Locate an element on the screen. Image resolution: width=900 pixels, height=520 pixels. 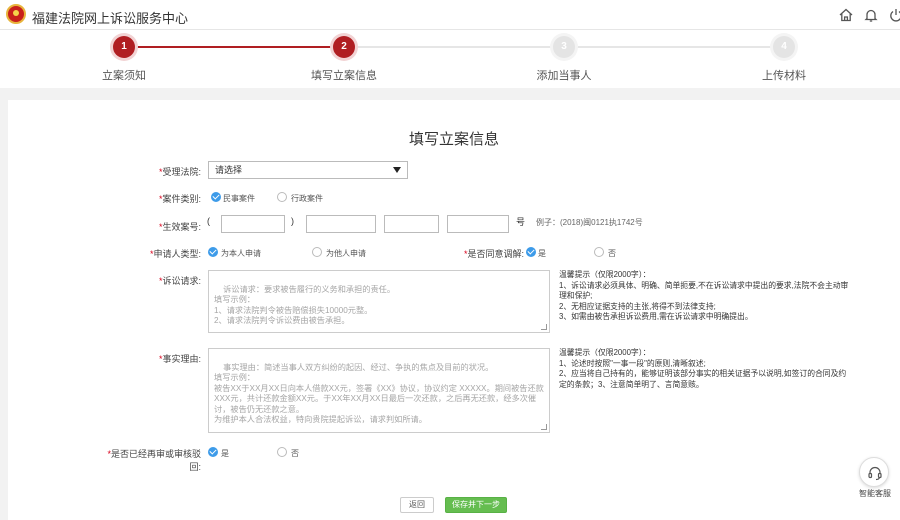
step-2-marker: 2 is located at coordinates (344, 47).